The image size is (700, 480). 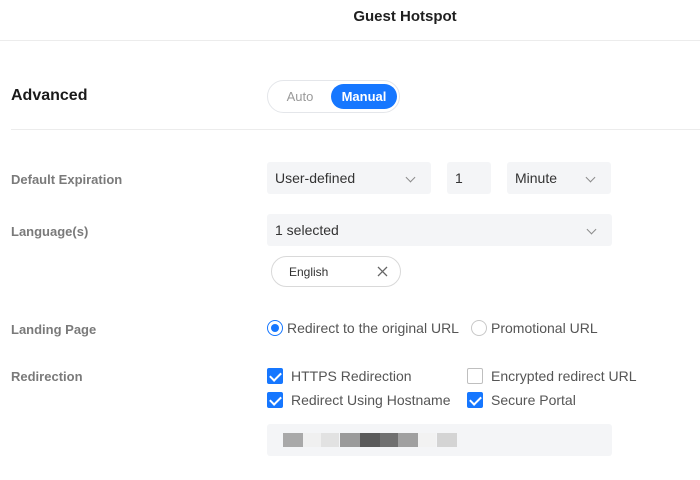 What do you see at coordinates (536, 178) in the screenshot?
I see `expiration-unit-value: Minute` at bounding box center [536, 178].